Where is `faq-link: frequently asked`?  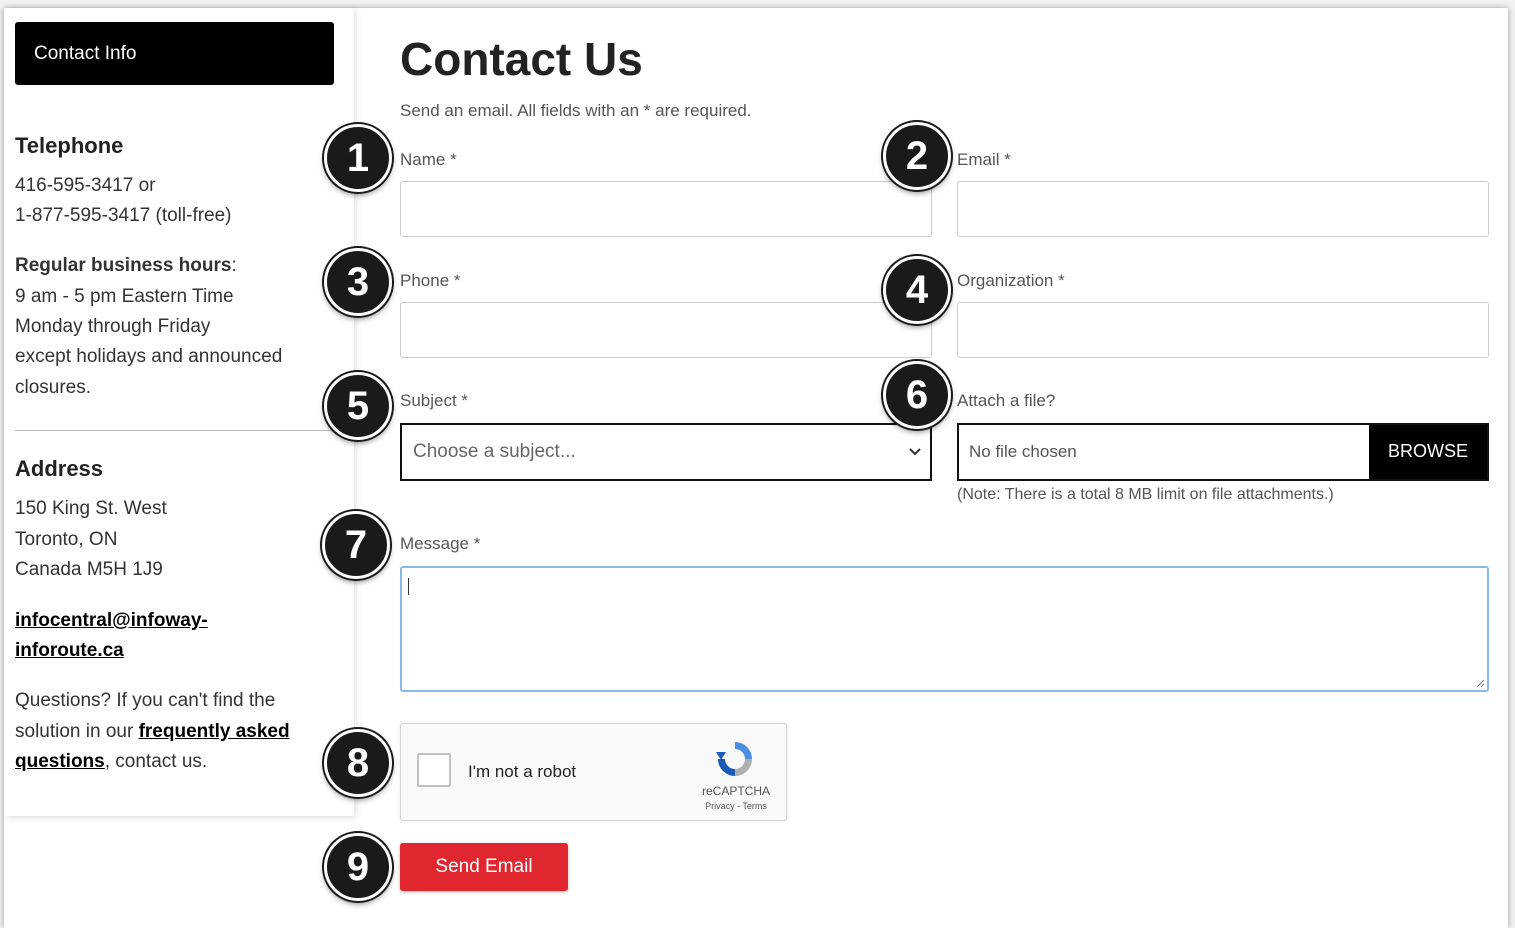 faq-link: frequently asked is located at coordinates (214, 731).